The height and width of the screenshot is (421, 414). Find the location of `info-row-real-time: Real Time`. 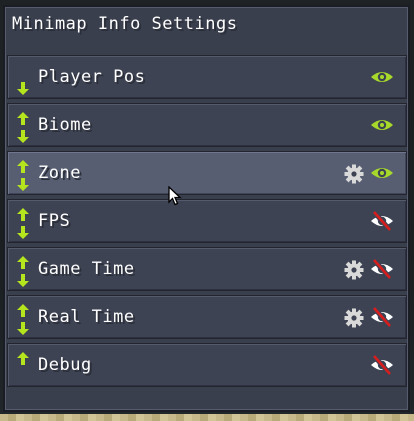

info-row-real-time: Real Time is located at coordinates (207, 317).